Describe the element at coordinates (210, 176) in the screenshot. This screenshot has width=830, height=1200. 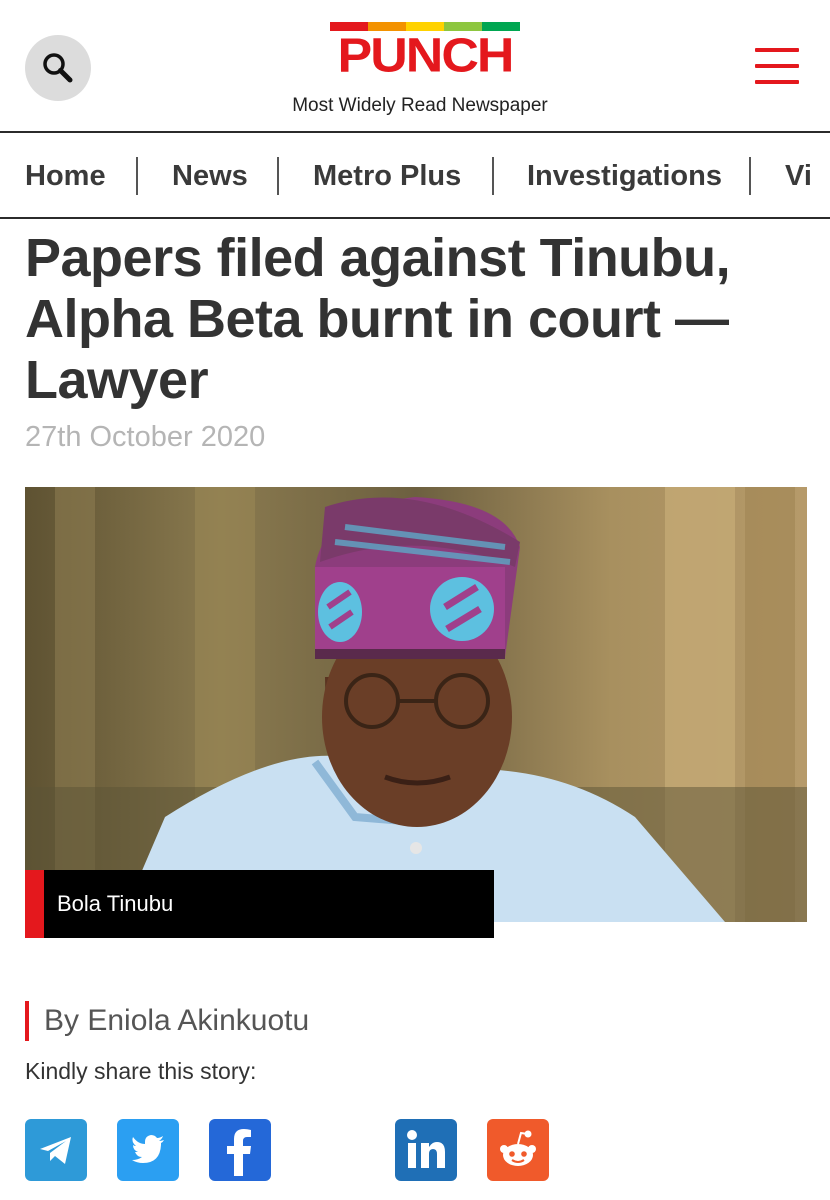
I see `nav-item-news: News` at that location.